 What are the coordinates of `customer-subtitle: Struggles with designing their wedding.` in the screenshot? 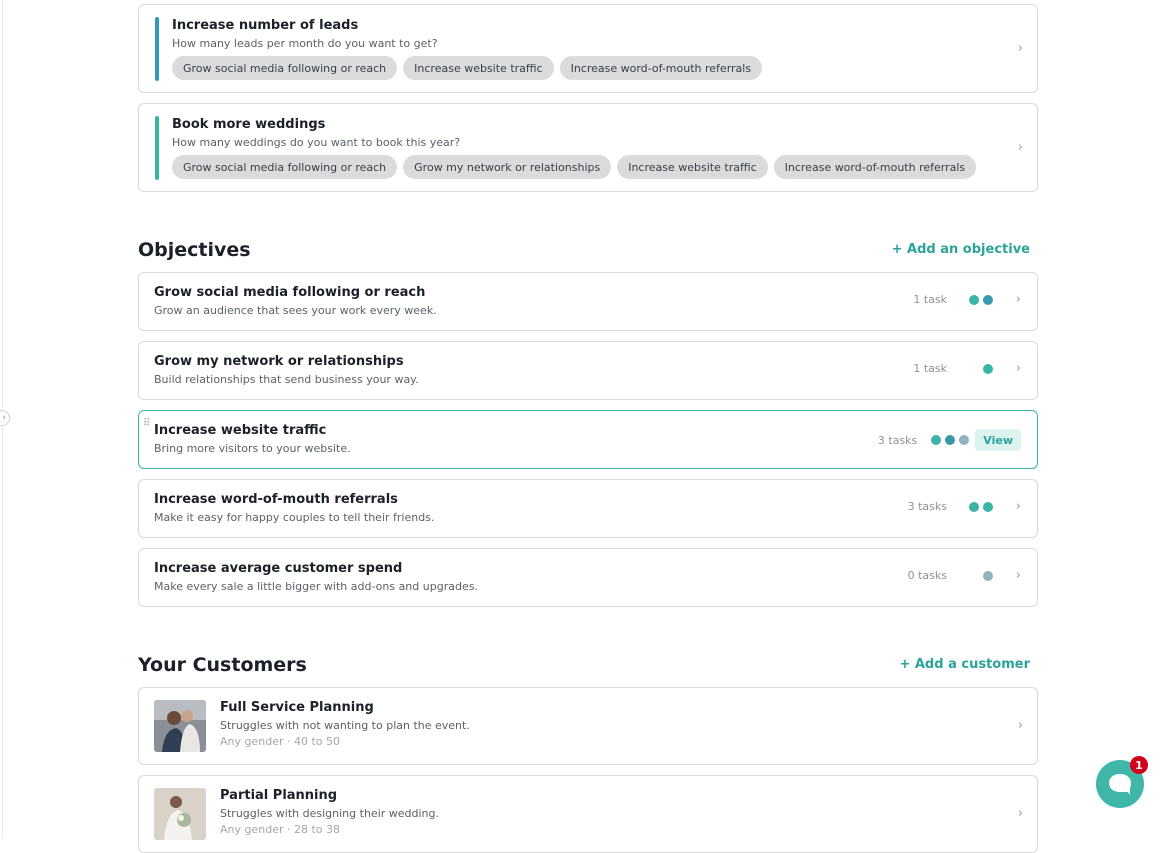 It's located at (330, 813).